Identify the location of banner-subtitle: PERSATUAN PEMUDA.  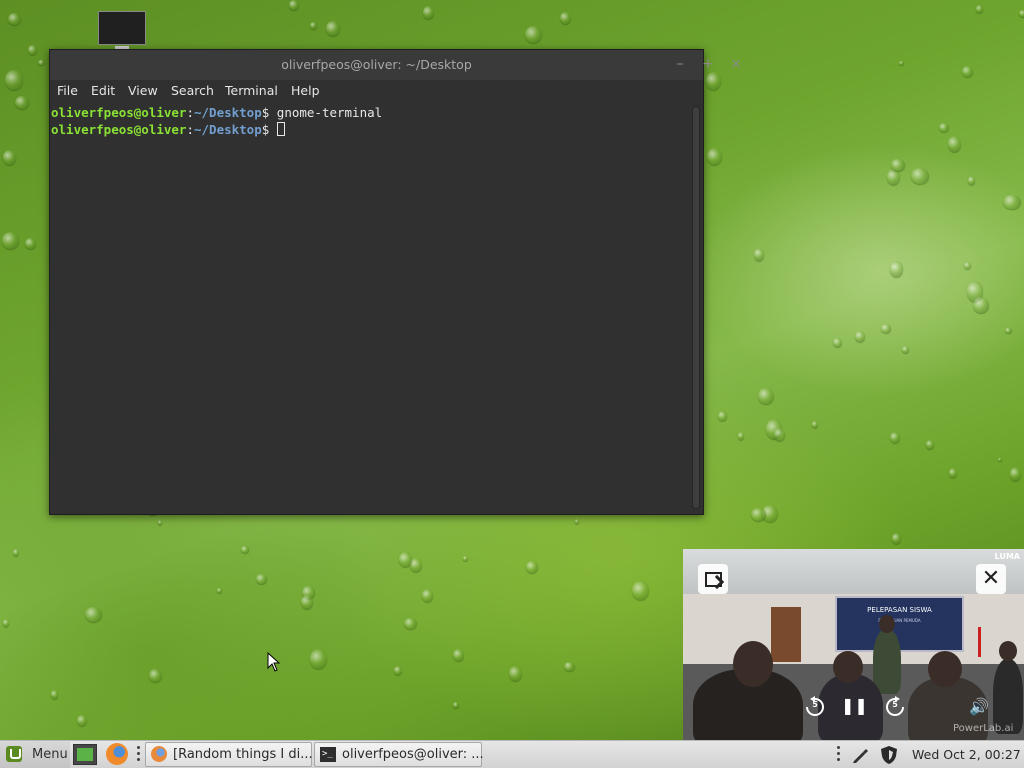
(899, 620).